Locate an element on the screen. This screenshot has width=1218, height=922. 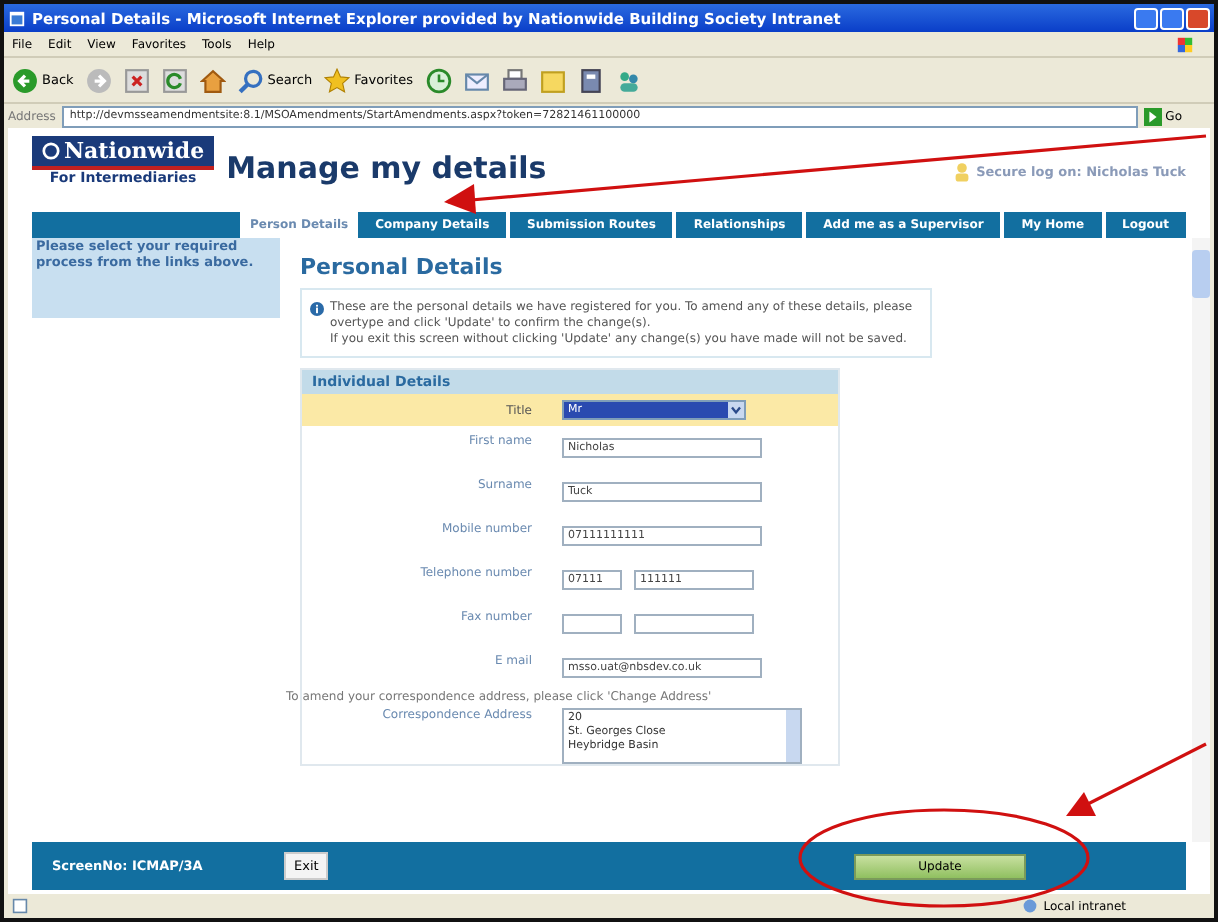
print-icon is located at coordinates (514, 80).